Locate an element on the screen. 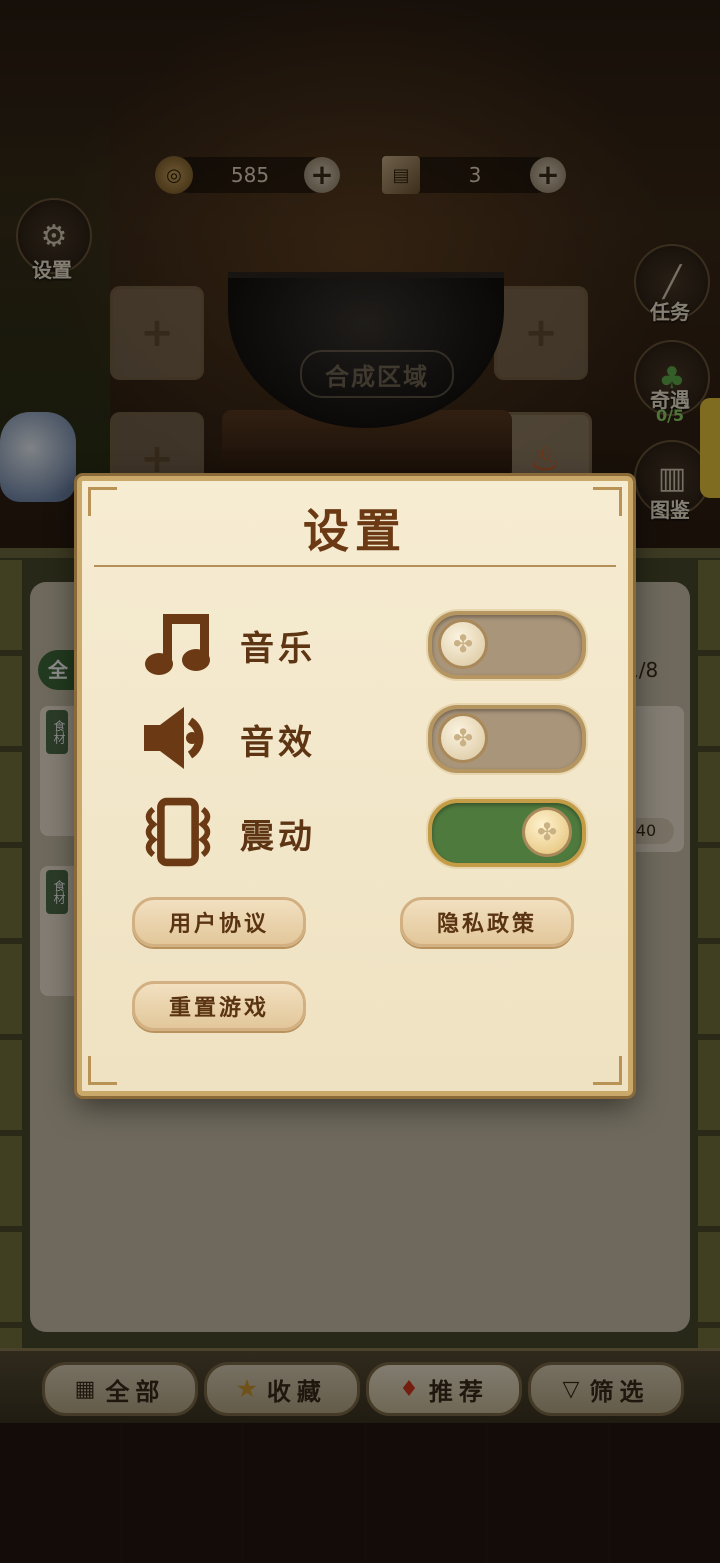  sound-effects-toggle: ✤ is located at coordinates (507, 739).